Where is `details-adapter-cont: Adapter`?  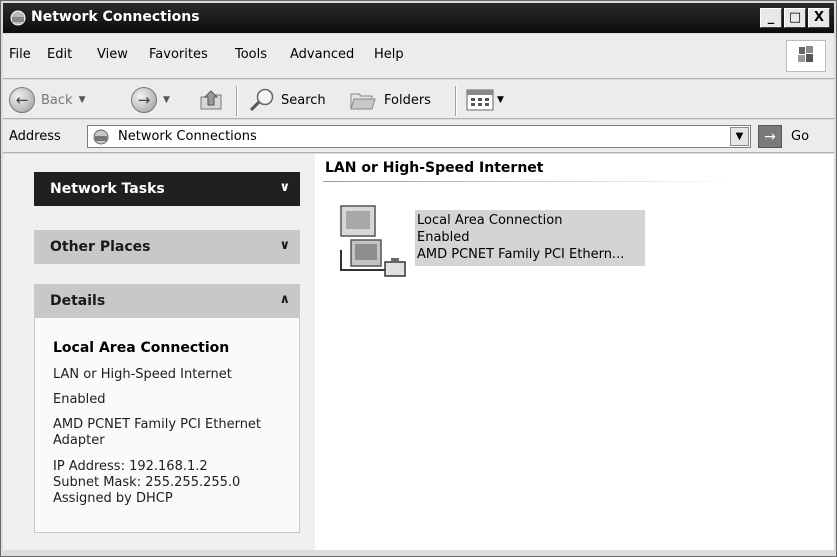 details-adapter-cont: Adapter is located at coordinates (79, 440).